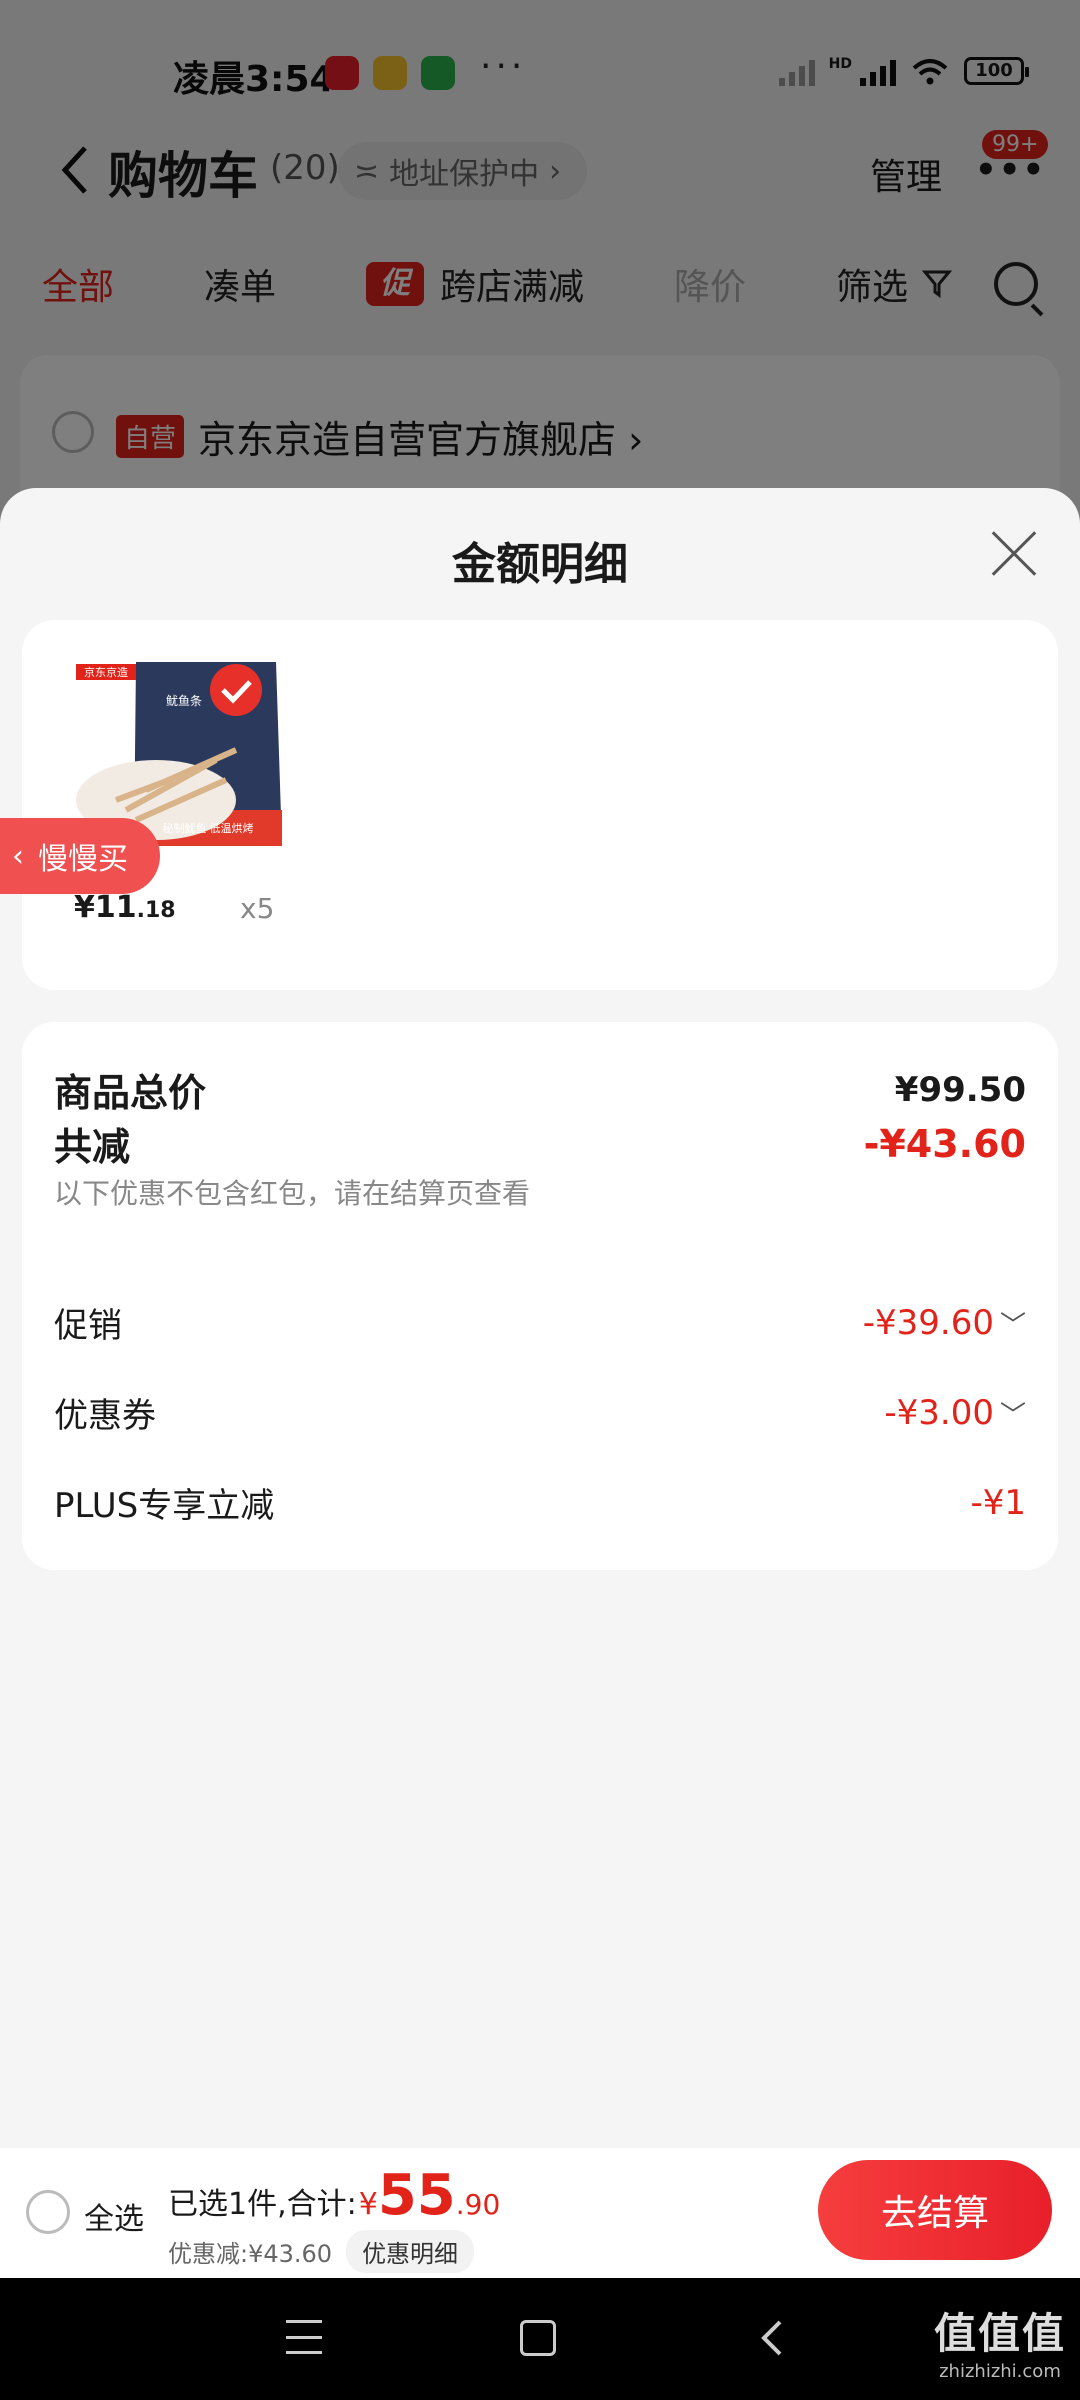 Image resolution: width=1080 pixels, height=2400 pixels. What do you see at coordinates (48, 2212) in the screenshot?
I see `select-all-checkbox` at bounding box center [48, 2212].